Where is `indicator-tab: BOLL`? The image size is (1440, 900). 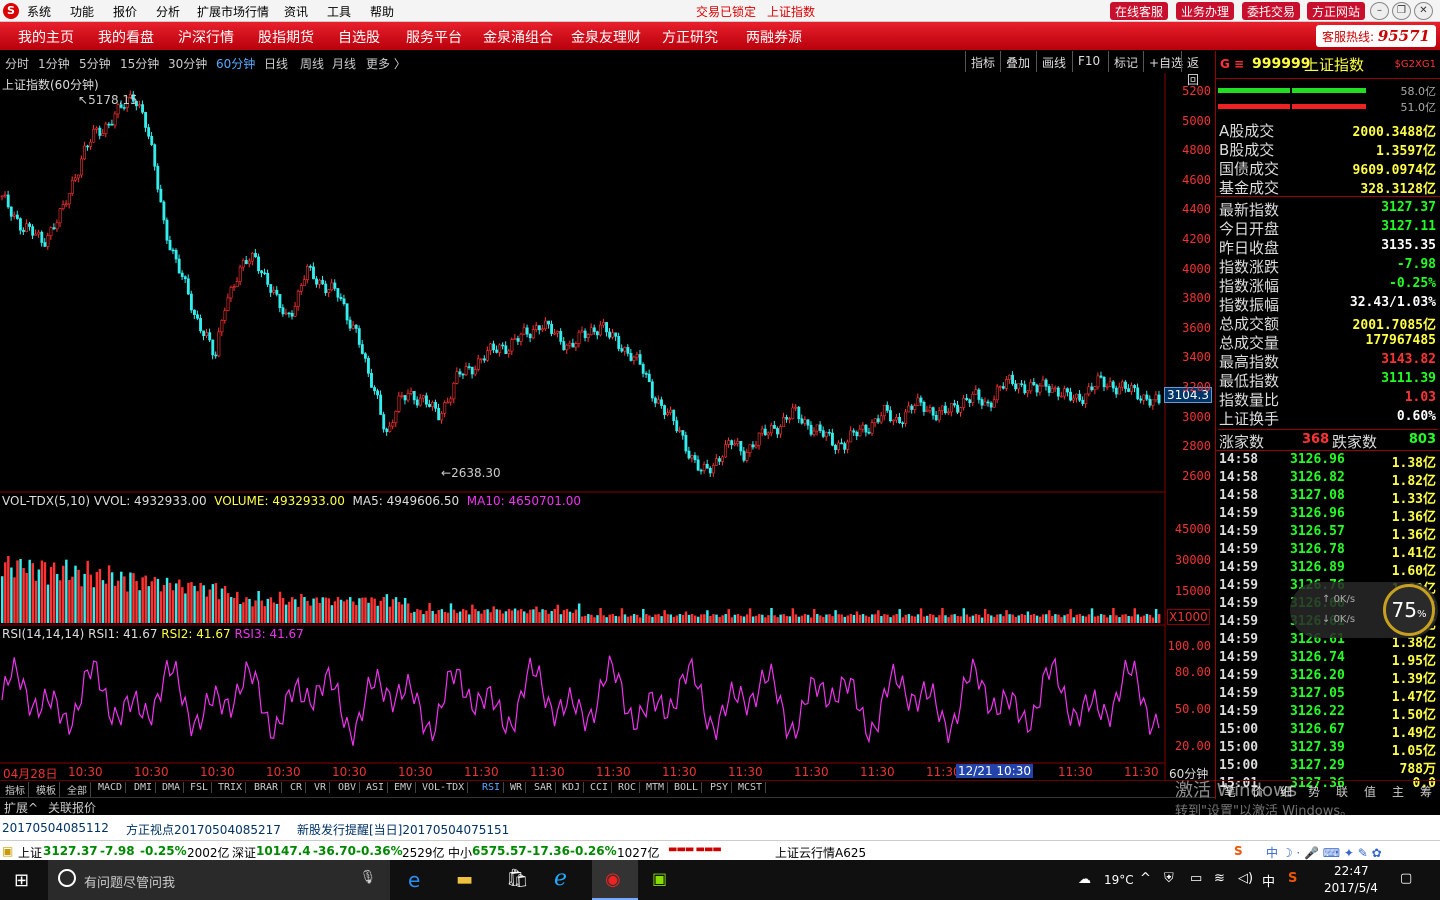 indicator-tab: BOLL is located at coordinates (687, 787).